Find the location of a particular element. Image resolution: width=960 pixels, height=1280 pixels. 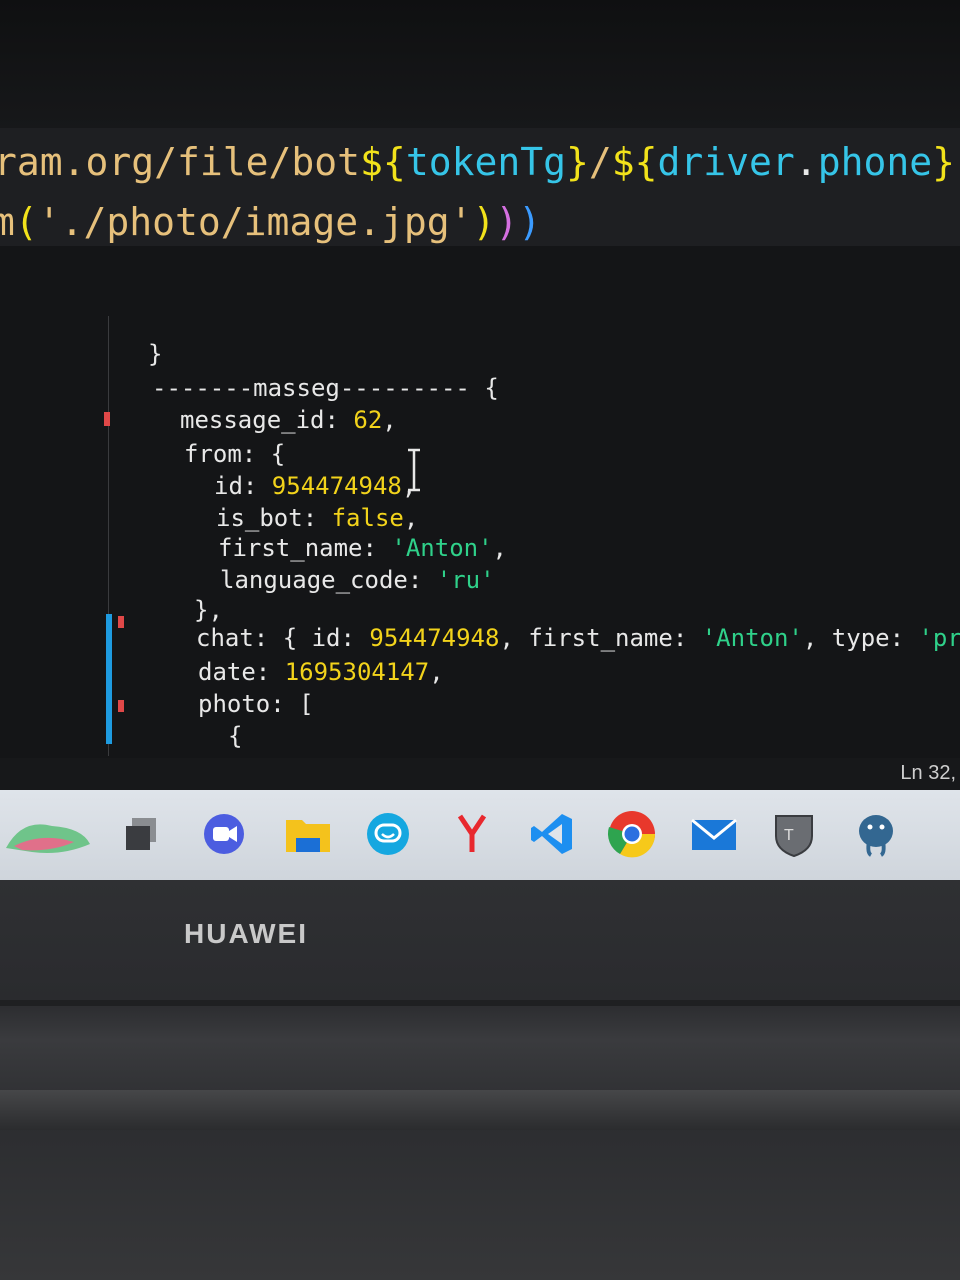

terminal-line: photo: [ is located at coordinates (256, 704).